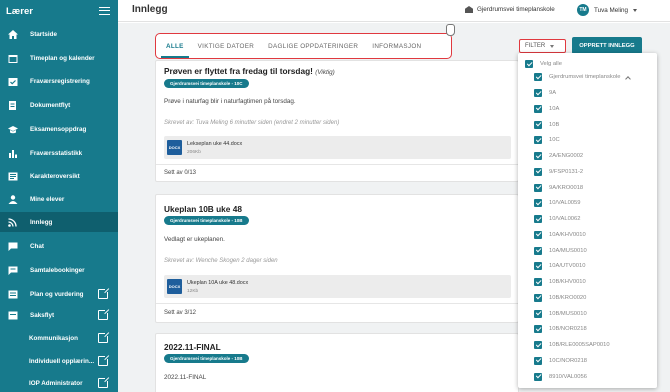  Describe the element at coordinates (59, 315) in the screenshot. I see `sidebar-item-saksflyt: Saksflyt` at that location.